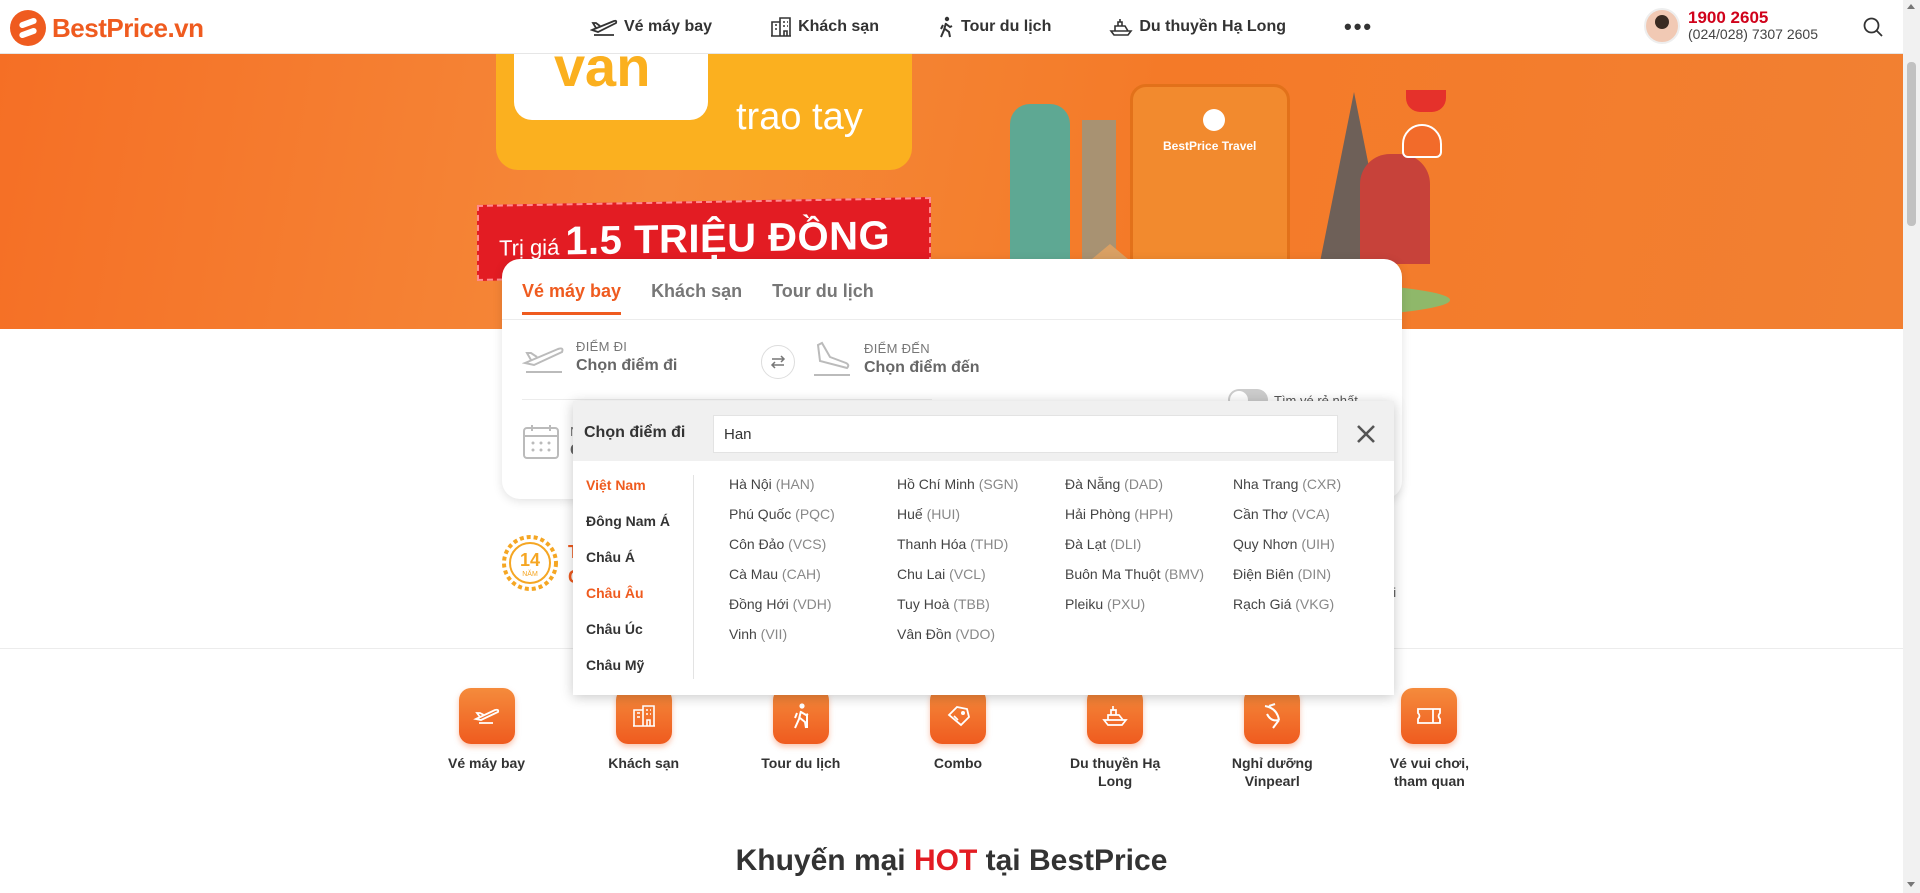  Describe the element at coordinates (1272, 772) in the screenshot. I see `service-label: Nghỉ dưỡng Vinpearl` at that location.